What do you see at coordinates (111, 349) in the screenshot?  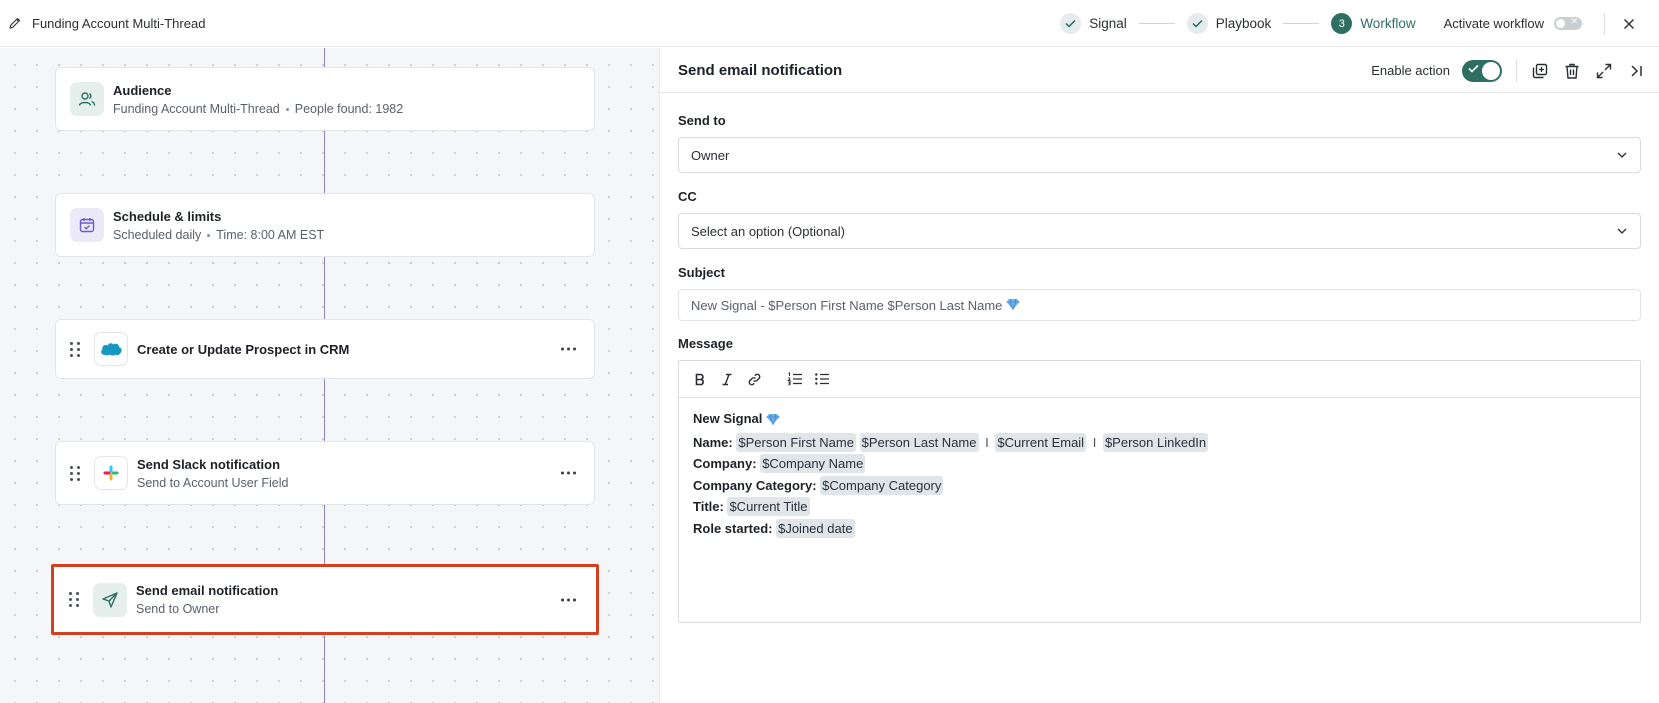 I see `salesforce-icon` at bounding box center [111, 349].